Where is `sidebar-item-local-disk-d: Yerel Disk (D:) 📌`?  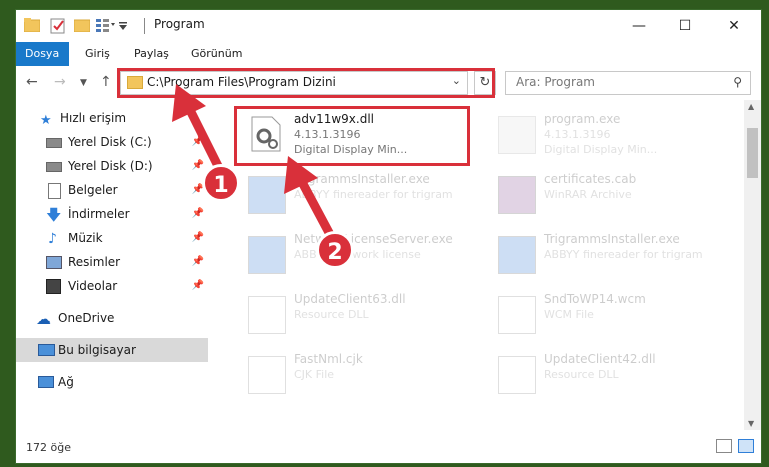 sidebar-item-local-disk-d: Yerel Disk (D:) 📌 is located at coordinates (112, 166).